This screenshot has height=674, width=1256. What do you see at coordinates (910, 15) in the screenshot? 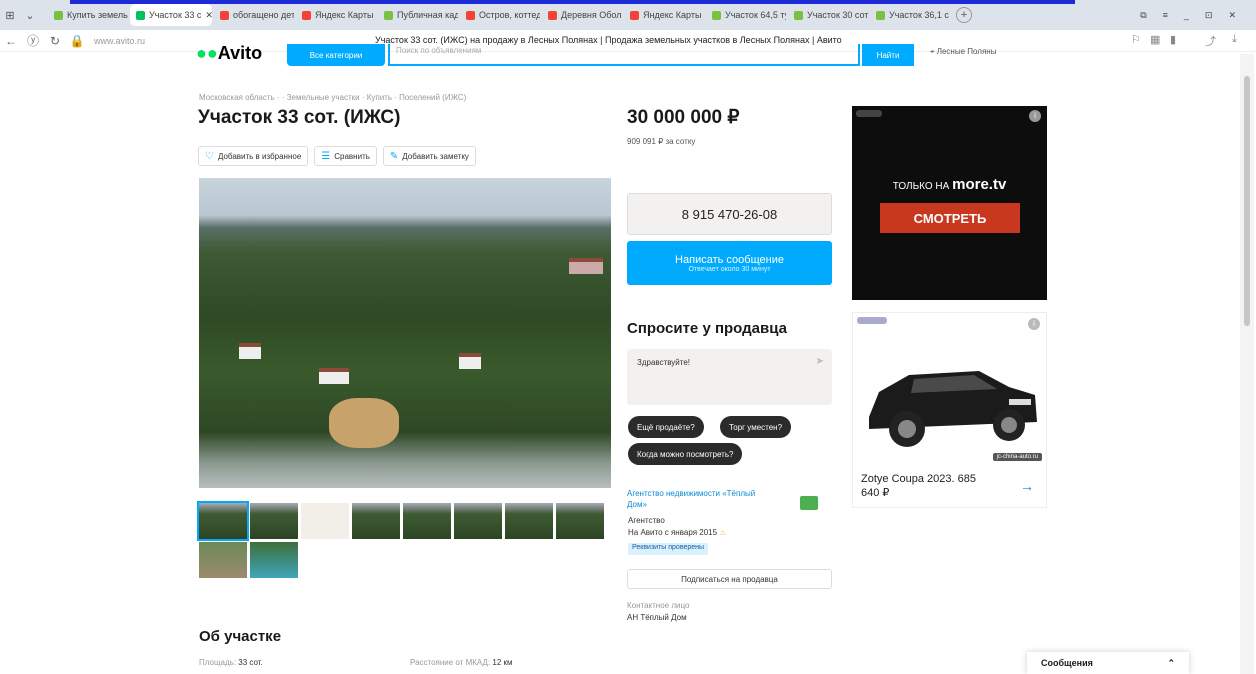
I see `browser-tab: Участок 36,1 с` at bounding box center [910, 15].